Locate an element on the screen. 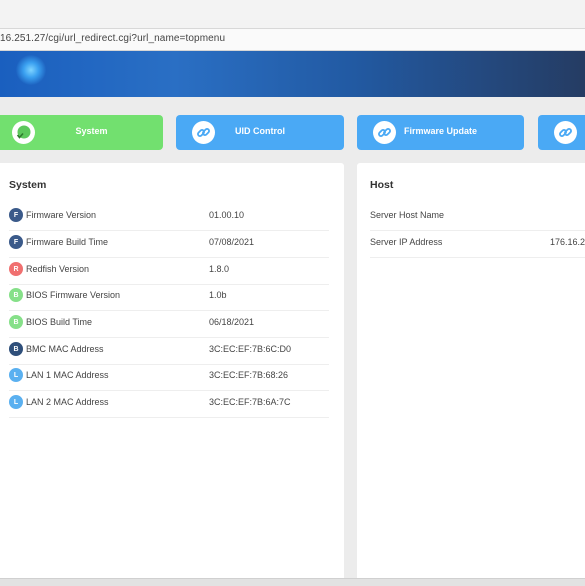 This screenshot has height=586, width=585. system-info-row: L LAN 1 MAC Address 3C:EC:EF:7B:68:26 is located at coordinates (169, 377).